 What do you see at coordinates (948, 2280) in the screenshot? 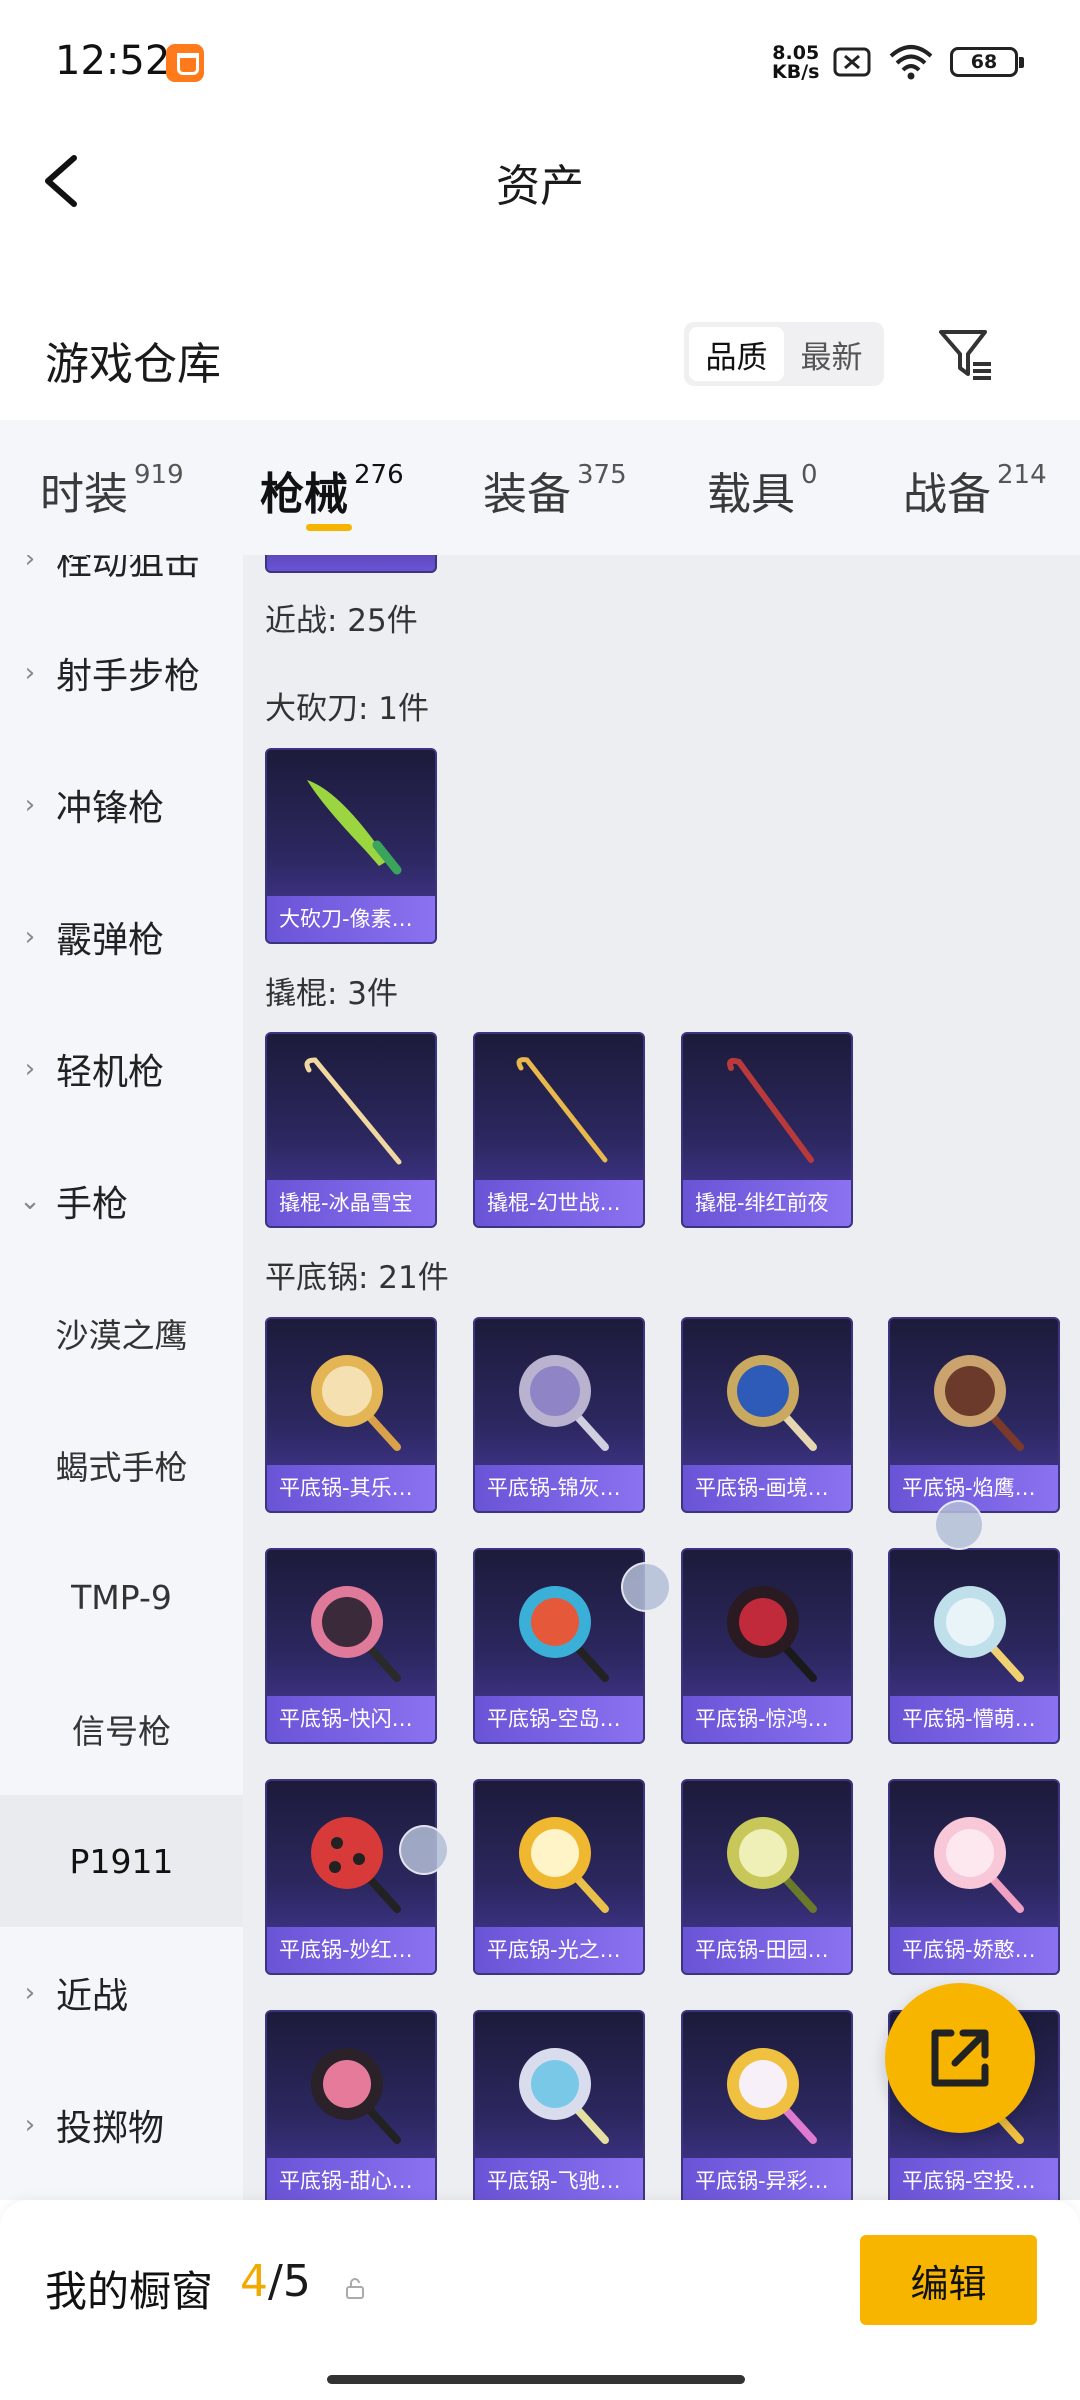
I see `edit-showcase-button: 编辑` at bounding box center [948, 2280].